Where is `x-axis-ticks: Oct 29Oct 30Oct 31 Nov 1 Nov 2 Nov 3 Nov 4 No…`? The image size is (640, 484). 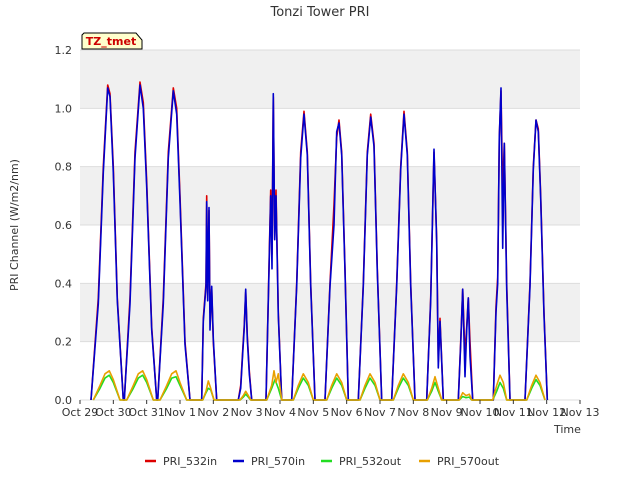
x-axis-ticks: Oct 29Oct 30Oct 31 Nov 1 Nov 2 Nov 3 Nov 4 No… is located at coordinates (331, 409).